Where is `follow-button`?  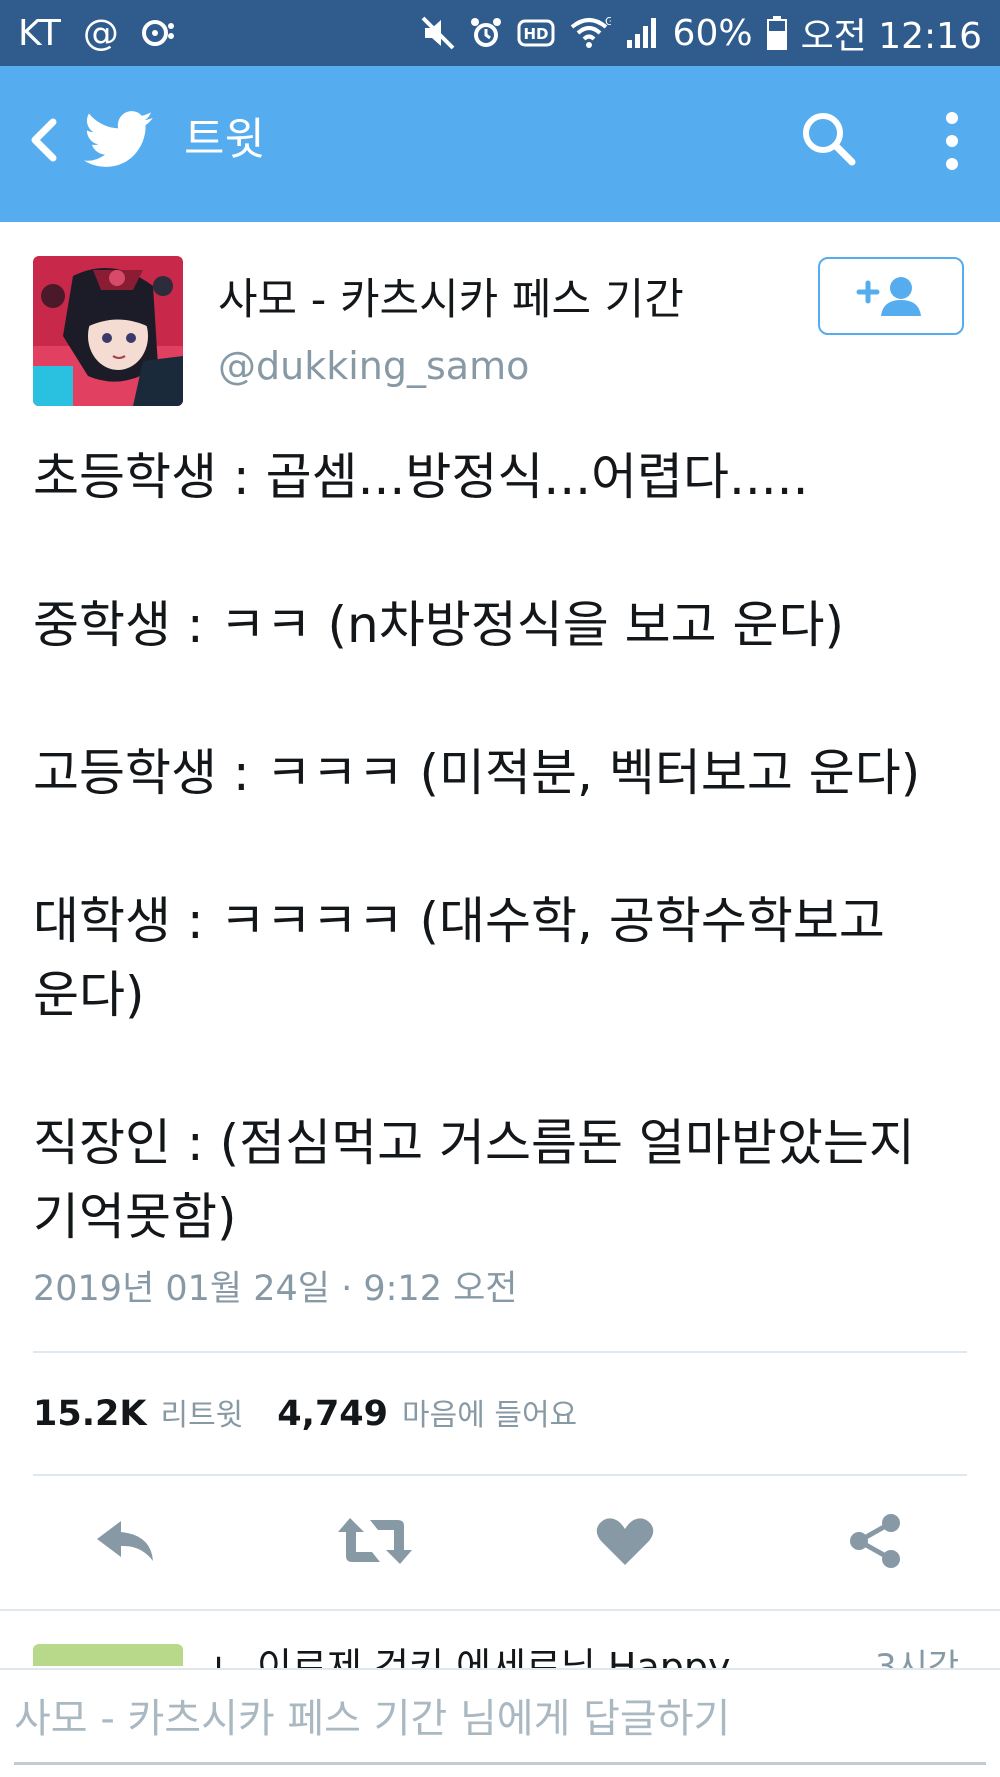
follow-button is located at coordinates (891, 296).